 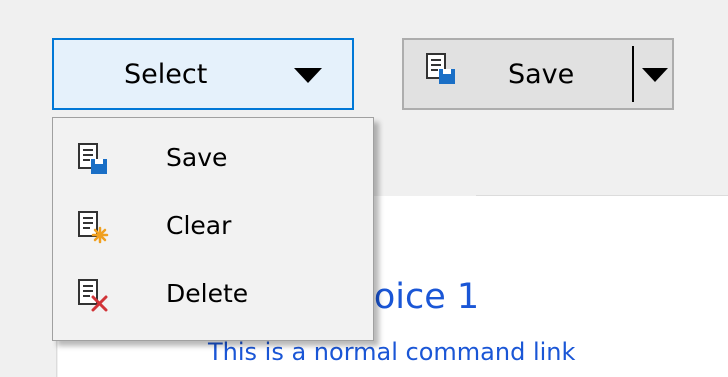 What do you see at coordinates (655, 75) in the screenshot?
I see `save-dropdown-arrow-icon` at bounding box center [655, 75].